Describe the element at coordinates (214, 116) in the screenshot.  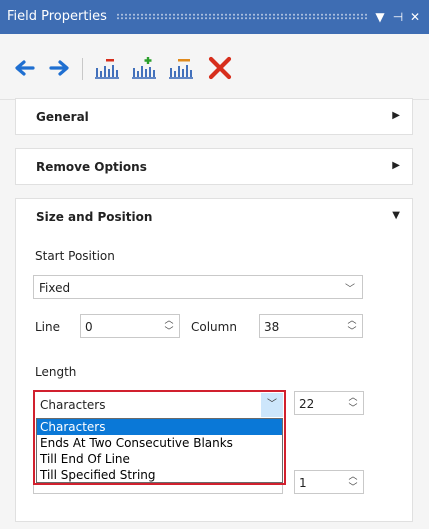
I see `section-general: General ▶` at that location.